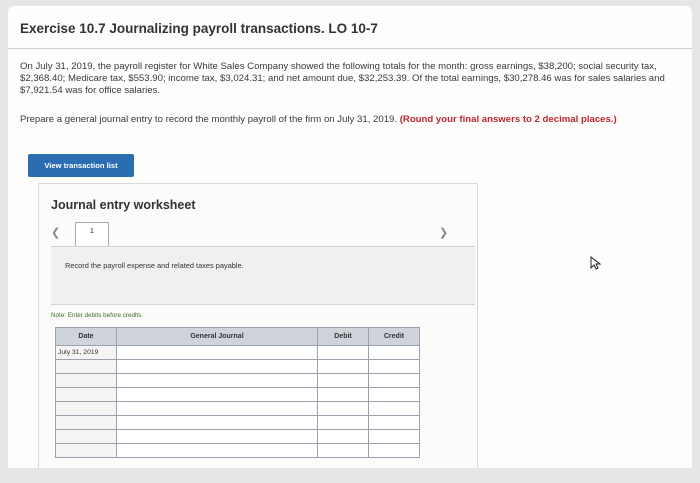  I want to click on title-divider, so click(350, 48).